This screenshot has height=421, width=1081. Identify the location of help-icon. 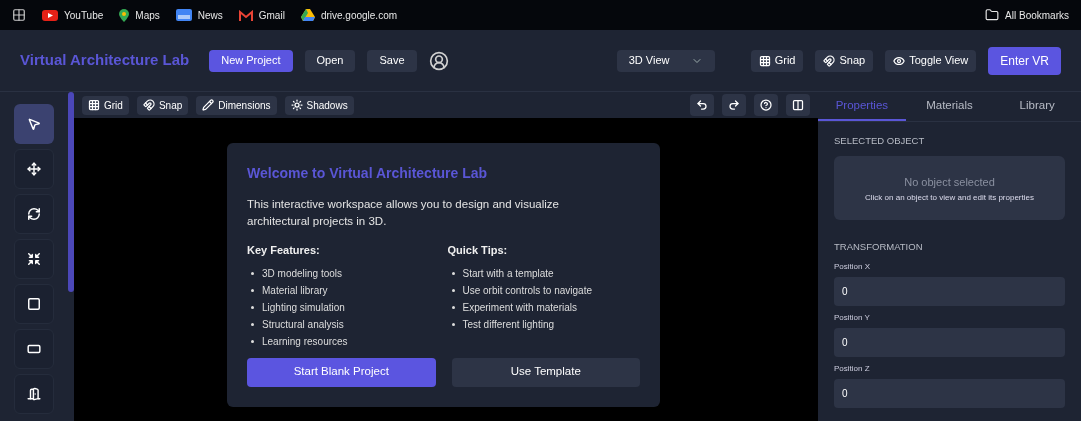
(766, 105).